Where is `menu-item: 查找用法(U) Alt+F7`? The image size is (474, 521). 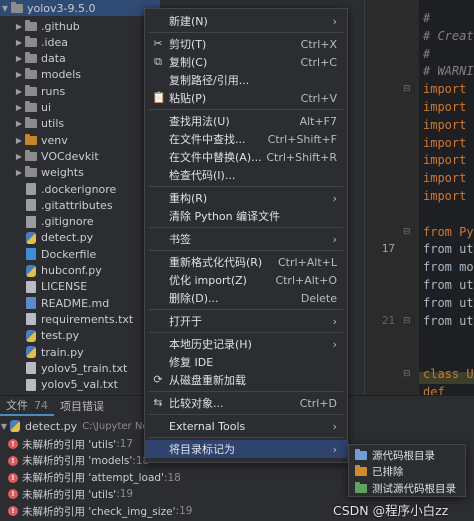
menu-item: 查找用法(U) Alt+F7 is located at coordinates (246, 121).